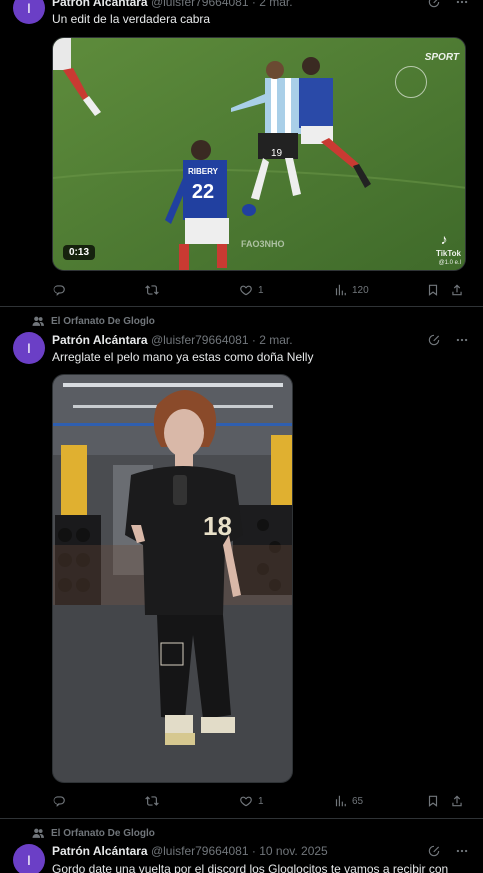 This screenshot has width=483, height=873. I want to click on view-count: 120, so click(360, 290).